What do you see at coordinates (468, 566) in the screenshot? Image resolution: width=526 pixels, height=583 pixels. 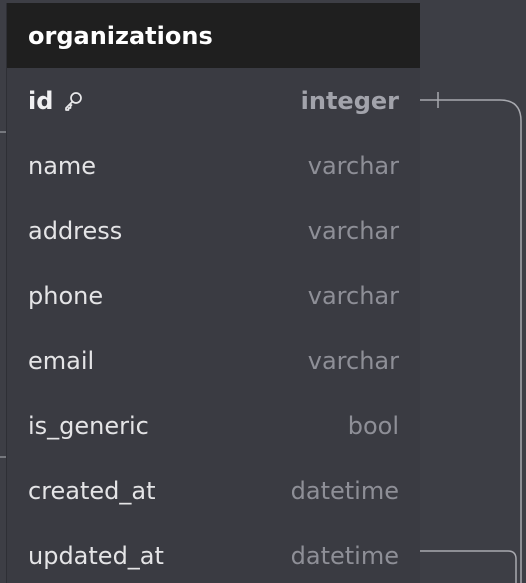 I see `relation-line-lower` at bounding box center [468, 566].